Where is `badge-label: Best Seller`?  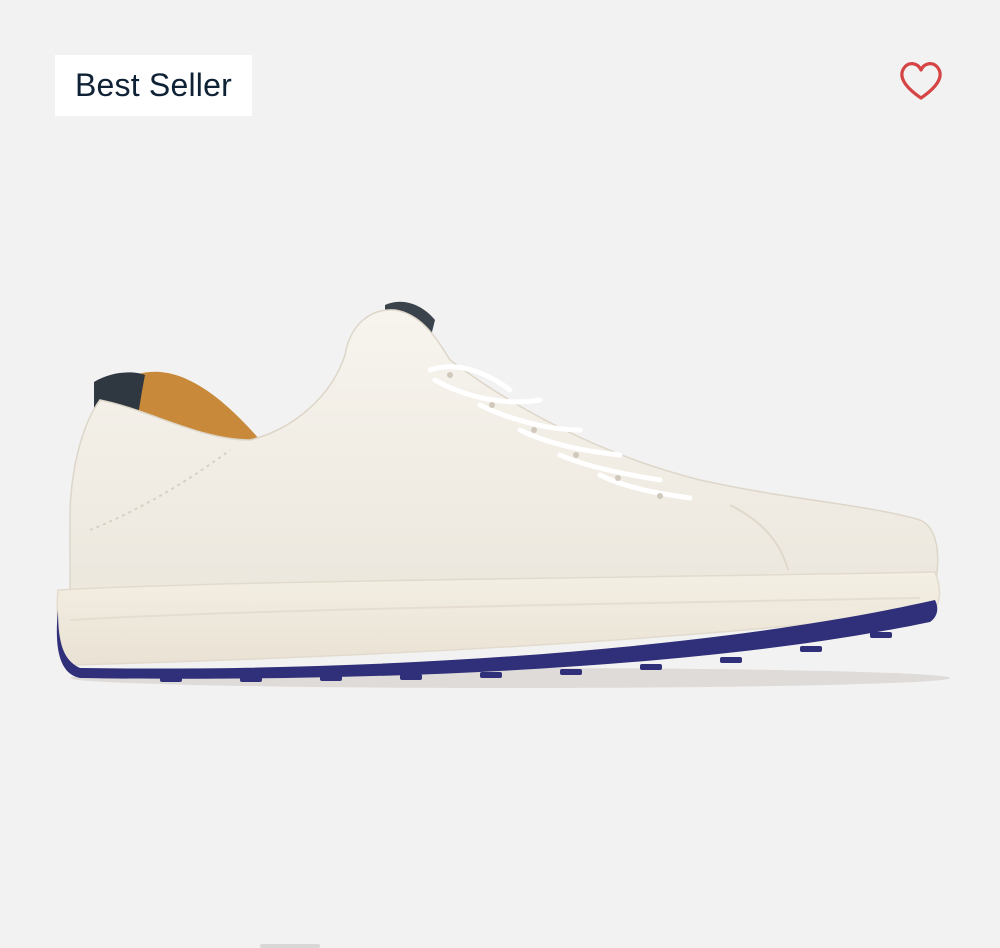
badge-label: Best Seller is located at coordinates (153, 85).